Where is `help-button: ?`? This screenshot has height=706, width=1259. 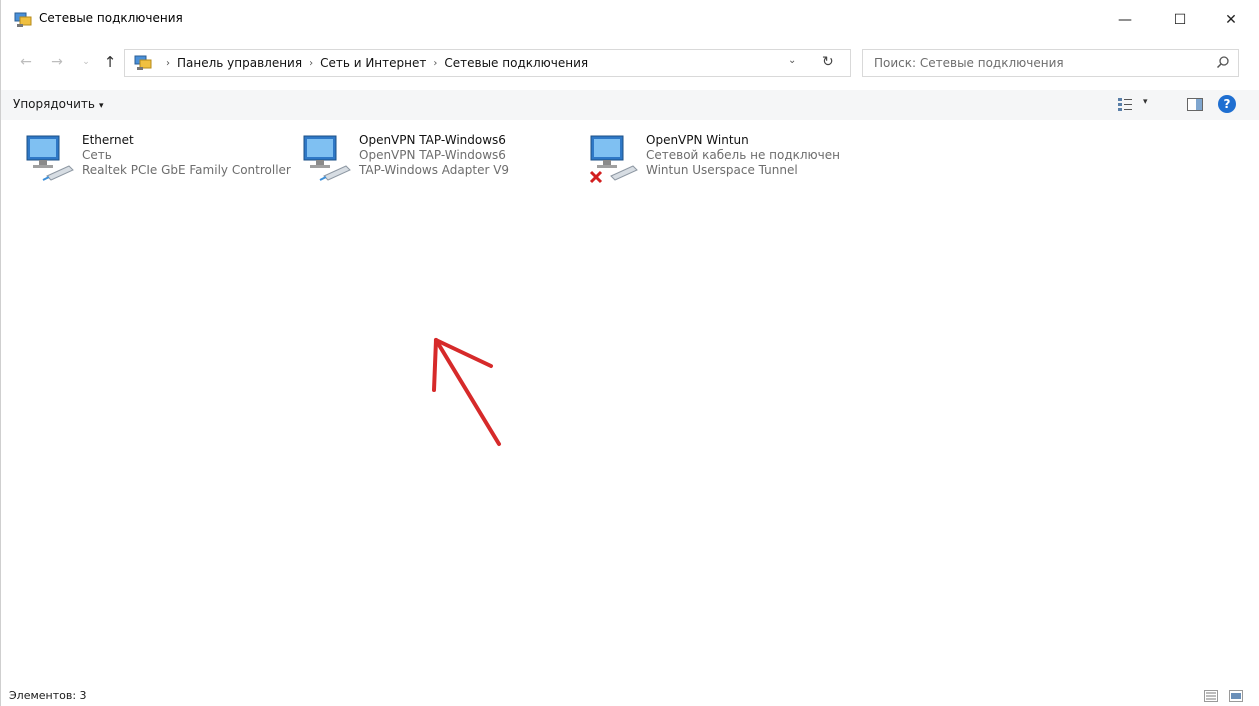
help-button: ? is located at coordinates (1227, 104).